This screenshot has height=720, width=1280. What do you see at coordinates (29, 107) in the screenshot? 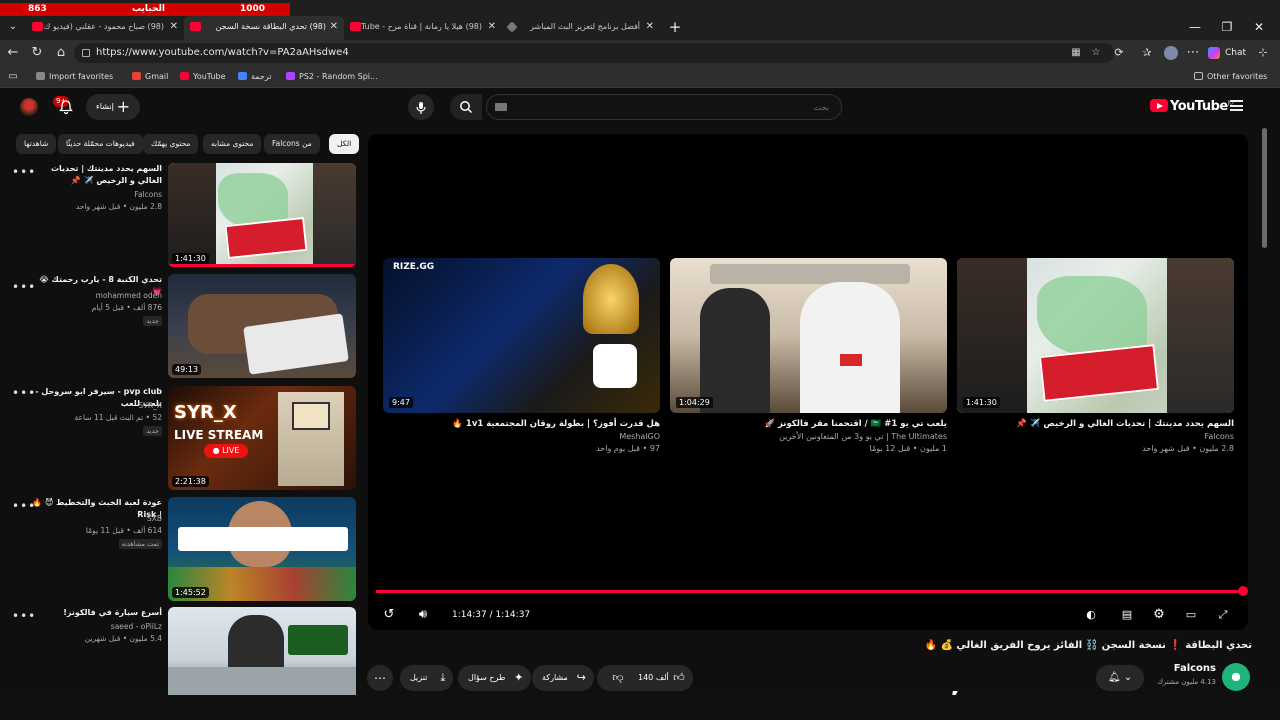
I see `account-avatar` at bounding box center [29, 107].